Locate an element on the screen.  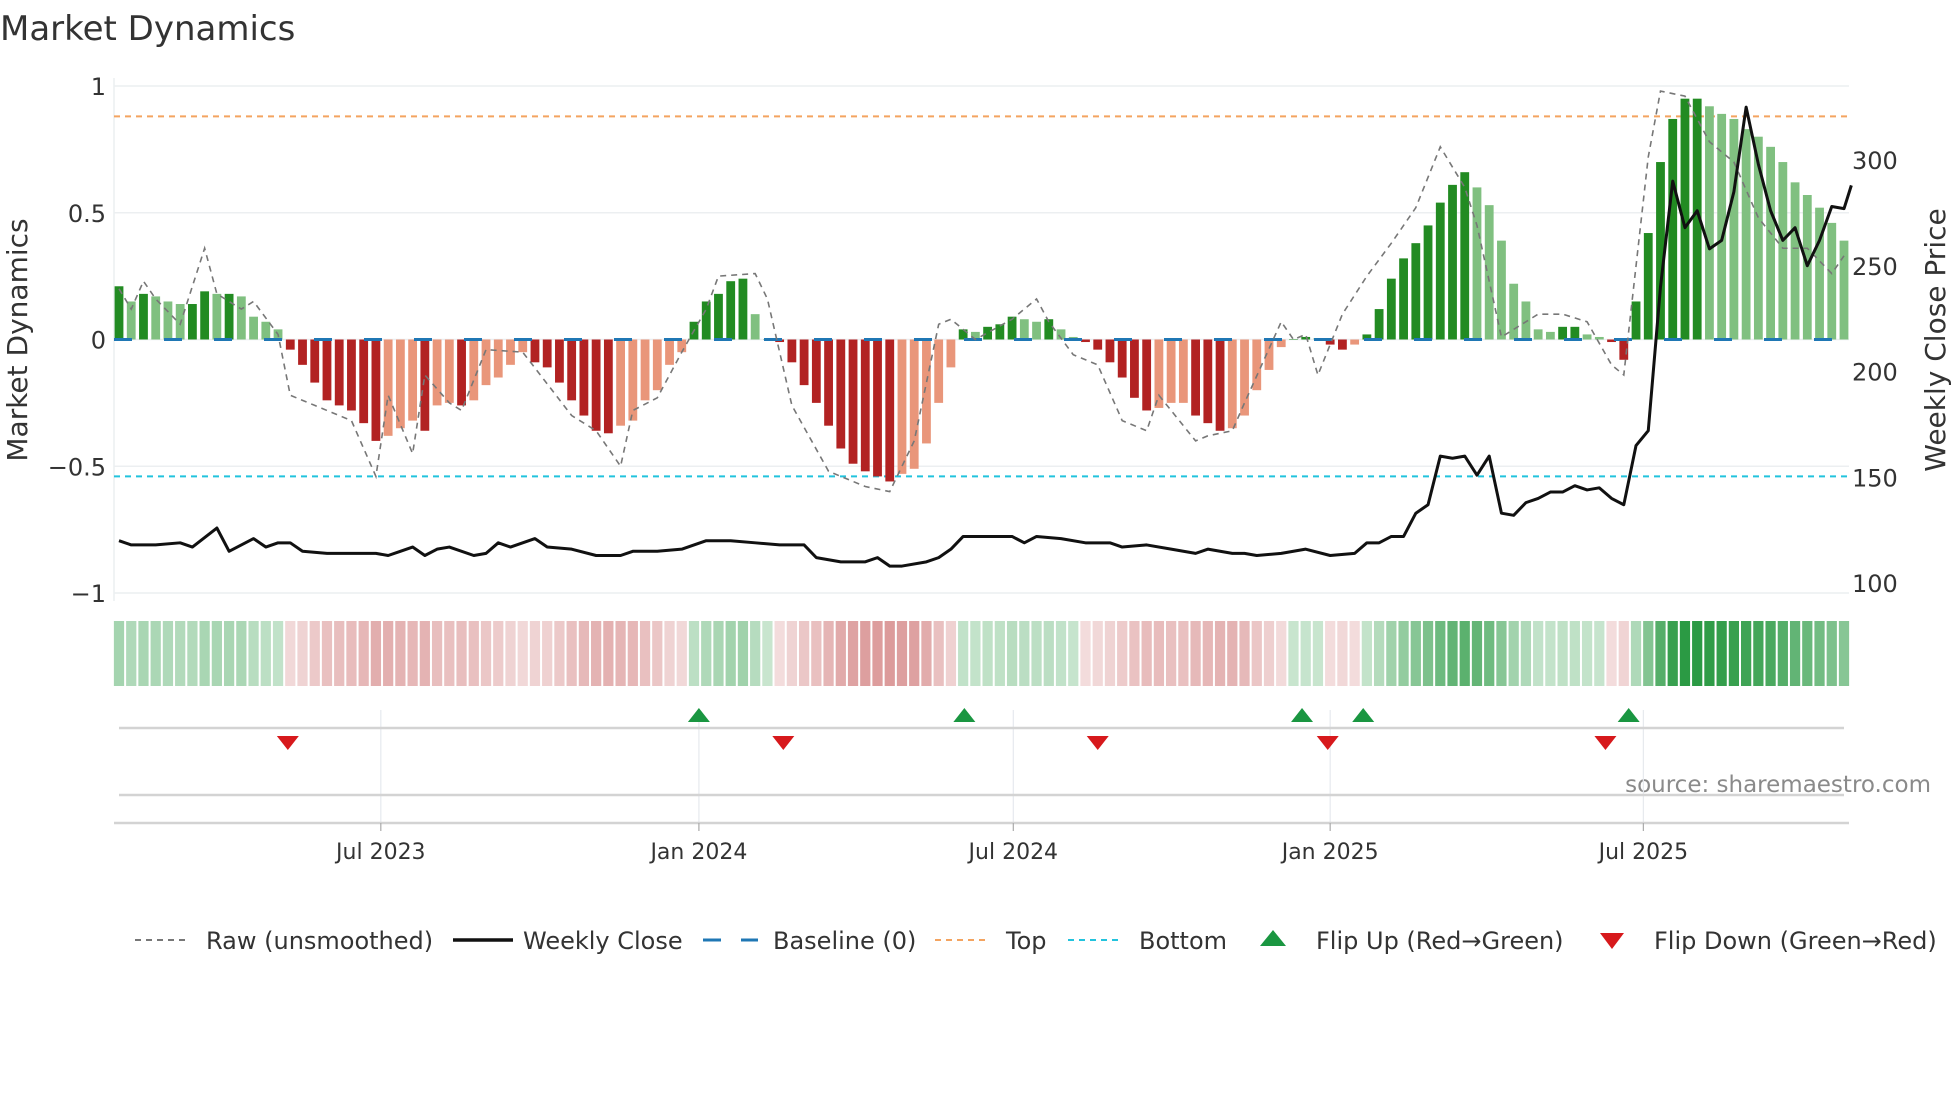
legend-label: Top is located at coordinates (1026, 941).